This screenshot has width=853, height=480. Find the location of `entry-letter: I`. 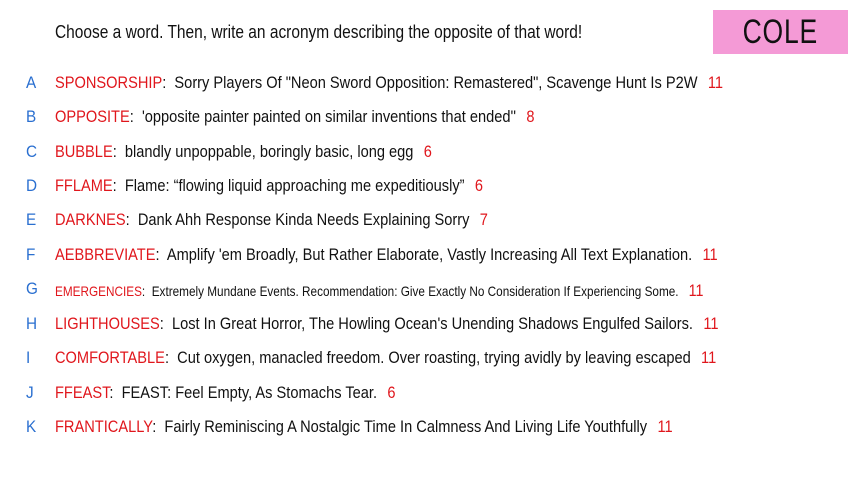

entry-letter: I is located at coordinates (28, 357).